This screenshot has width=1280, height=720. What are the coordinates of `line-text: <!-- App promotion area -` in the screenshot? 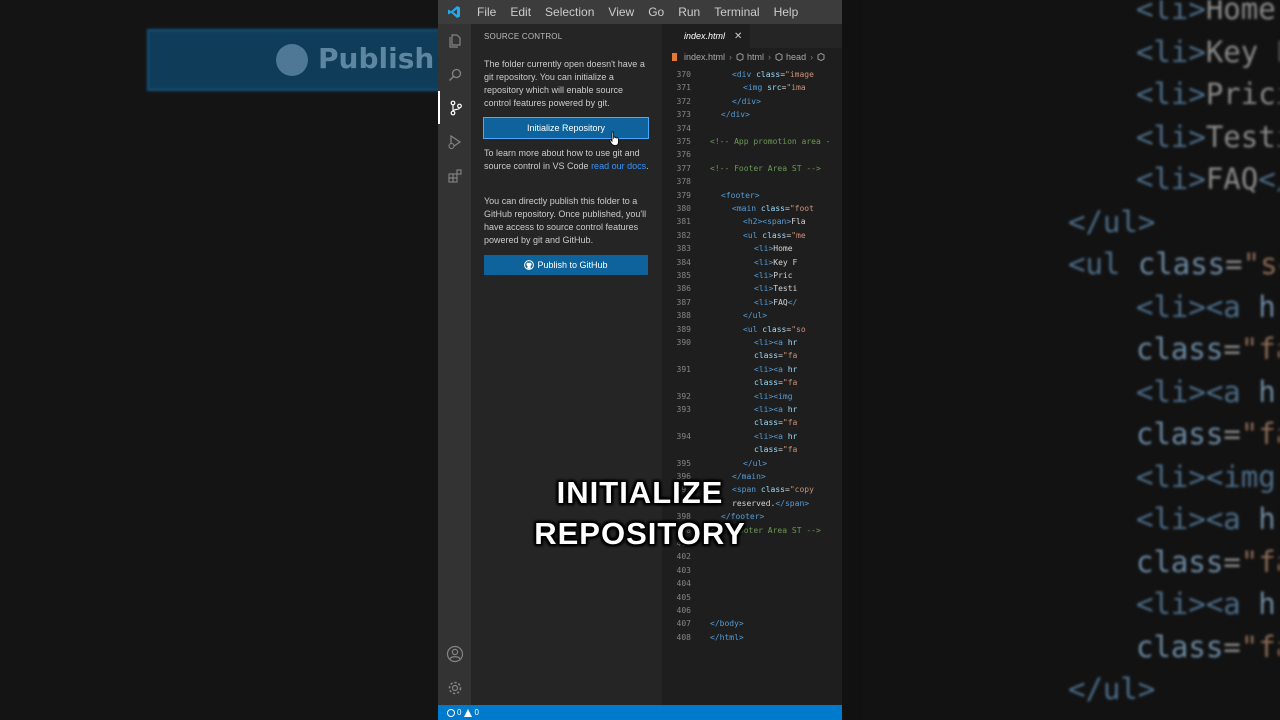 It's located at (770, 141).